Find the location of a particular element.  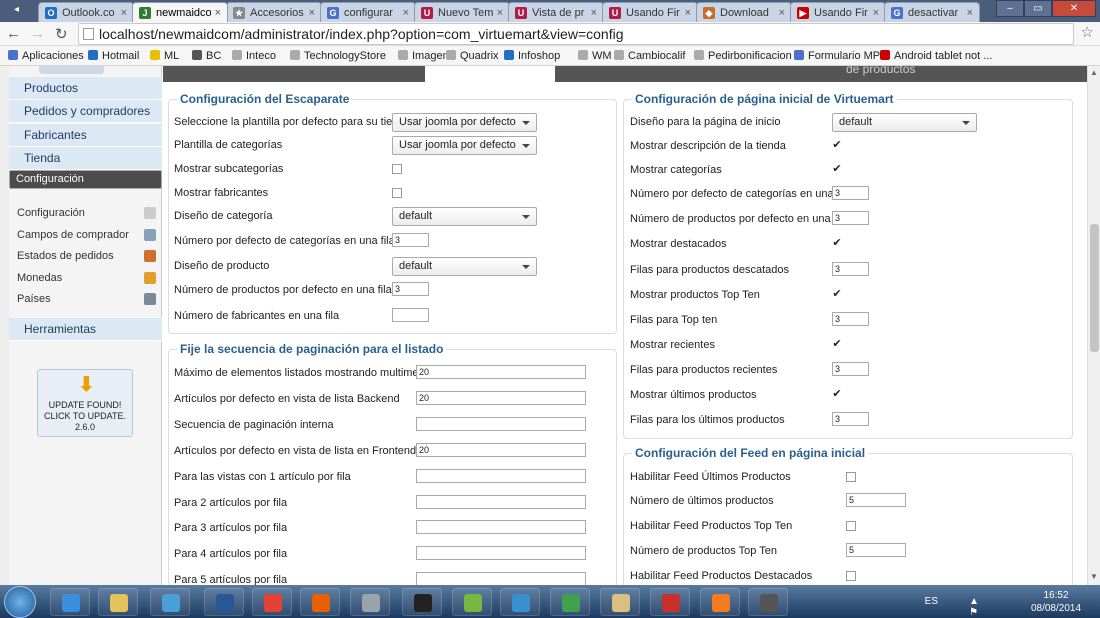

bookmark-item: Formulario MP is located at coordinates (837, 56).